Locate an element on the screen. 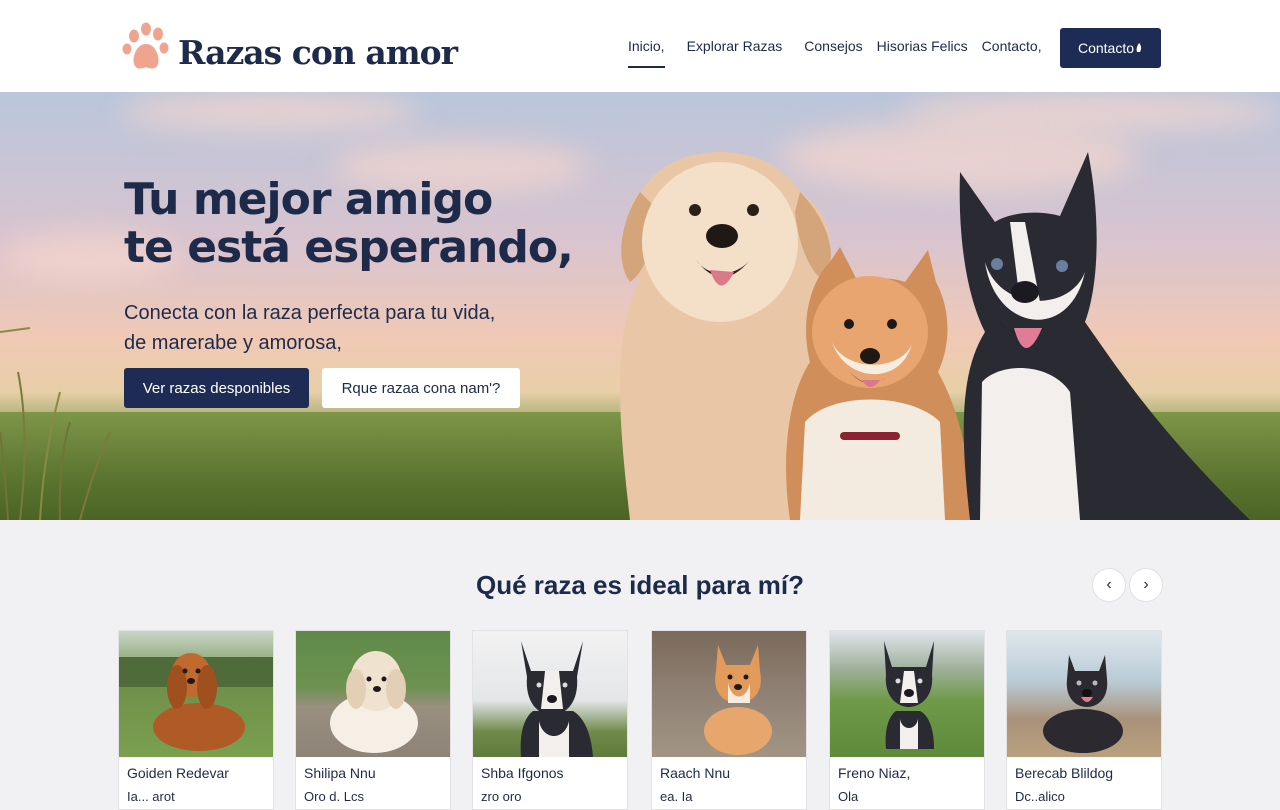 Image resolution: width=1280 pixels, height=810 pixels. carousel-prev-button: ‹ is located at coordinates (1109, 585).